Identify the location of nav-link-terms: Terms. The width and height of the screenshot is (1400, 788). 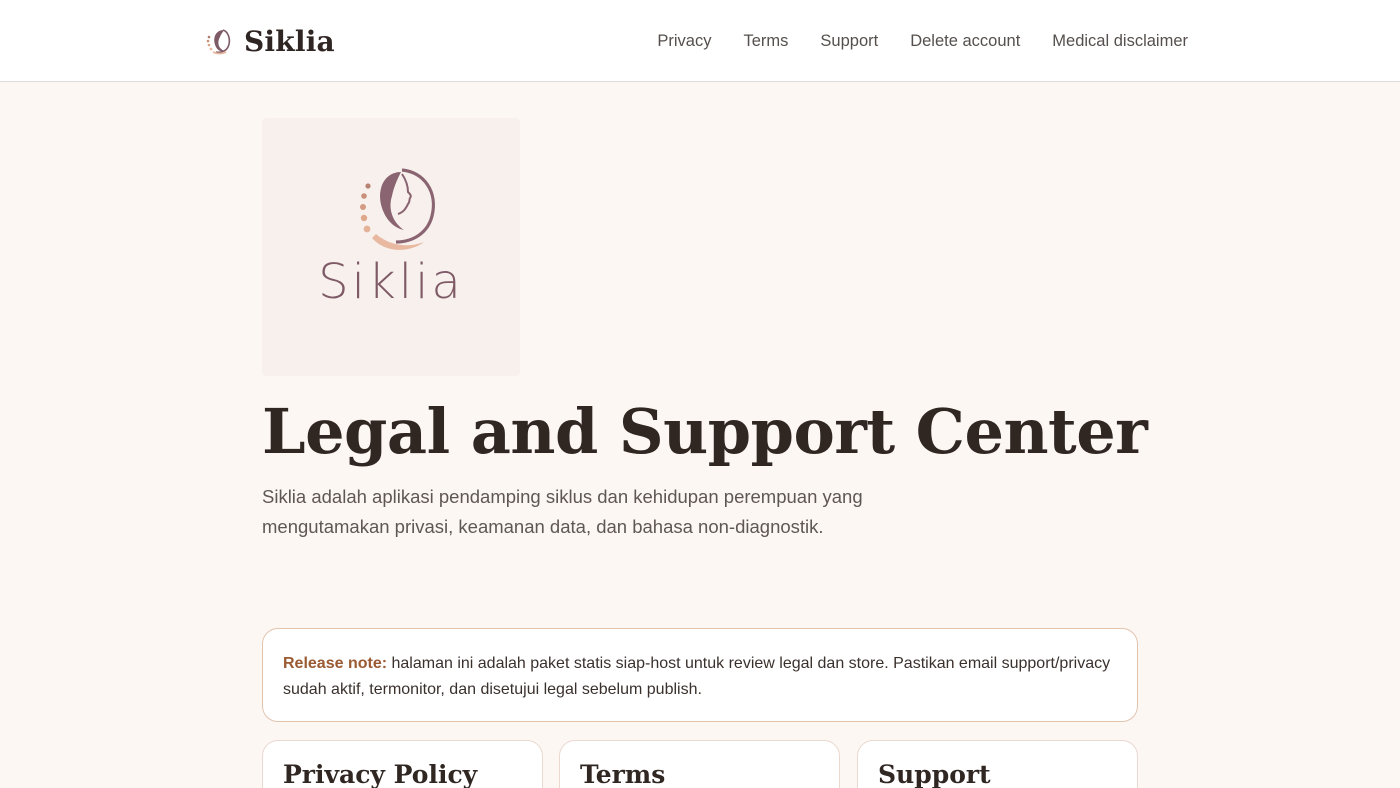
(765, 41).